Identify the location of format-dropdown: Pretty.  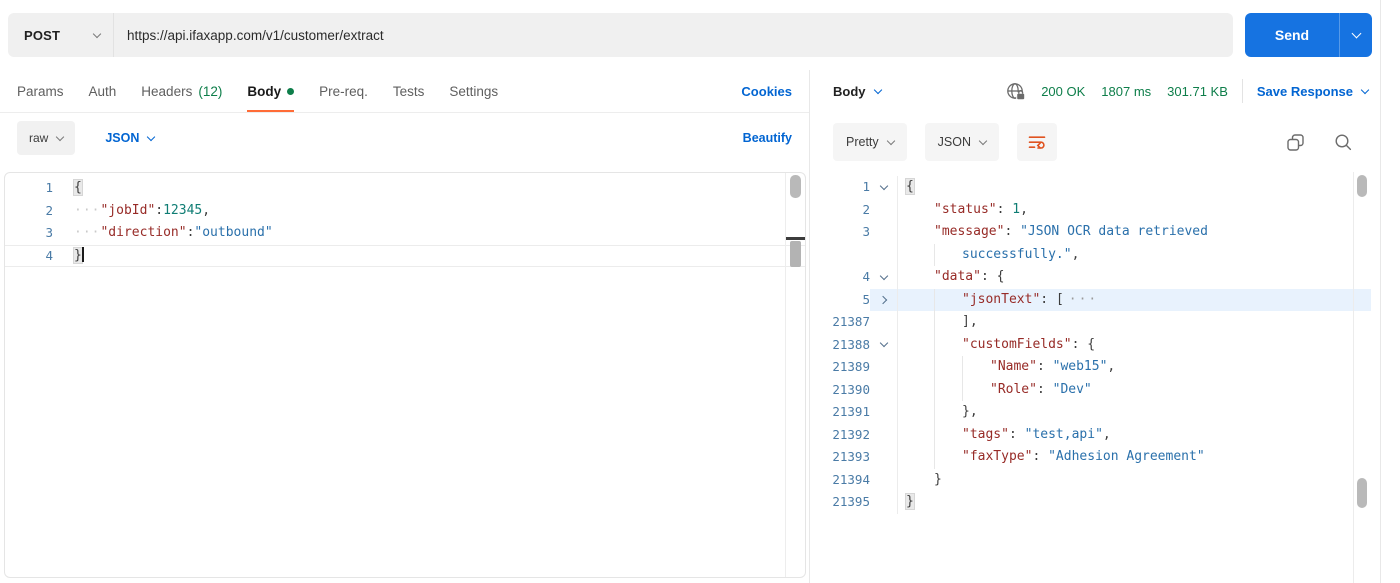
(870, 142).